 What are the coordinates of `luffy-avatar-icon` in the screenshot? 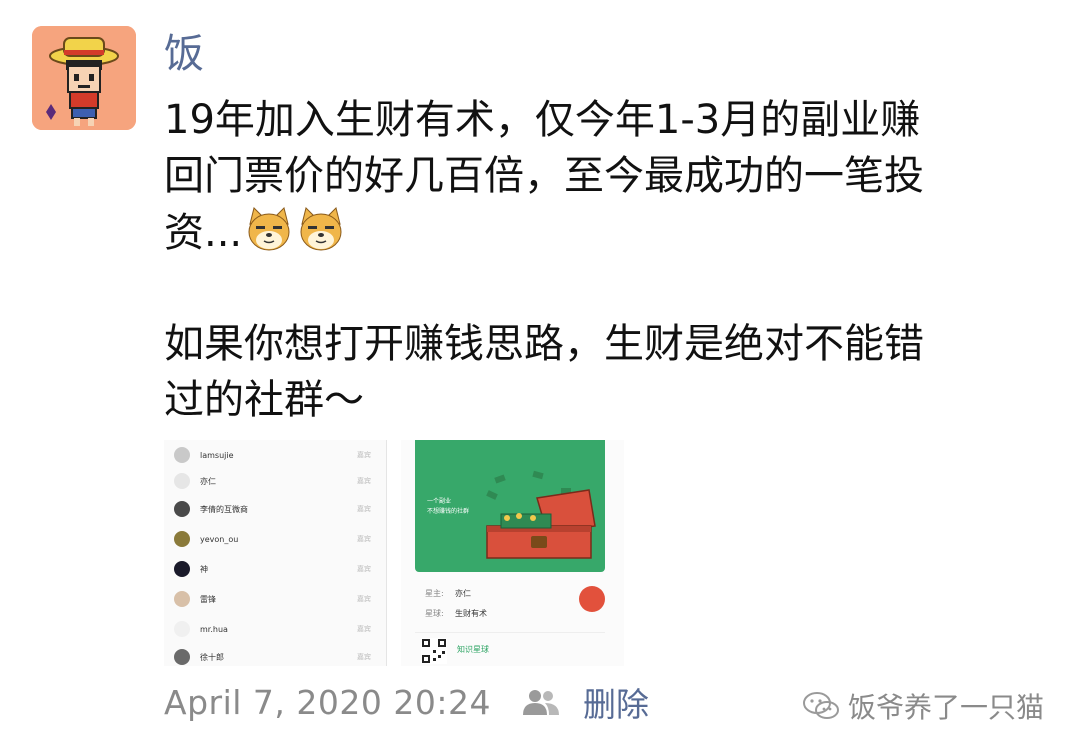 It's located at (84, 78).